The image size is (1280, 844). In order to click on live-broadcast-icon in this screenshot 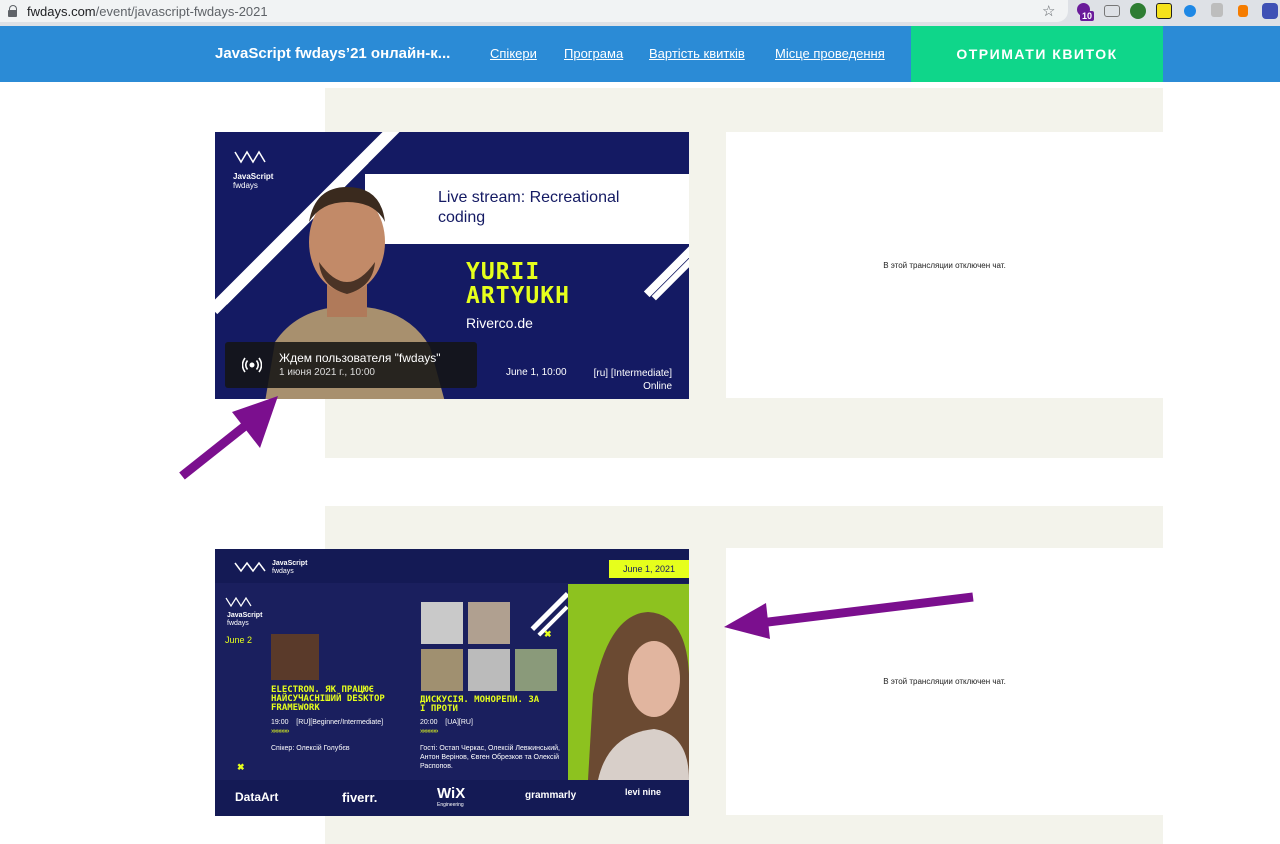, I will do `click(252, 365)`.